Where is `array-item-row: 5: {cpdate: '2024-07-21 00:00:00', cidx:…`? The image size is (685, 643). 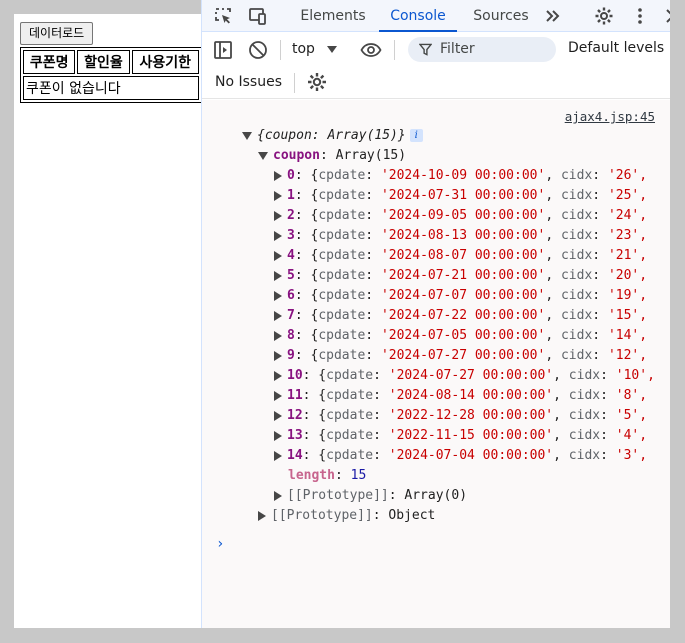
array-item-row: 5: {cpdate: '2024-07-21 00:00:00', cidx:… is located at coordinates (460, 276).